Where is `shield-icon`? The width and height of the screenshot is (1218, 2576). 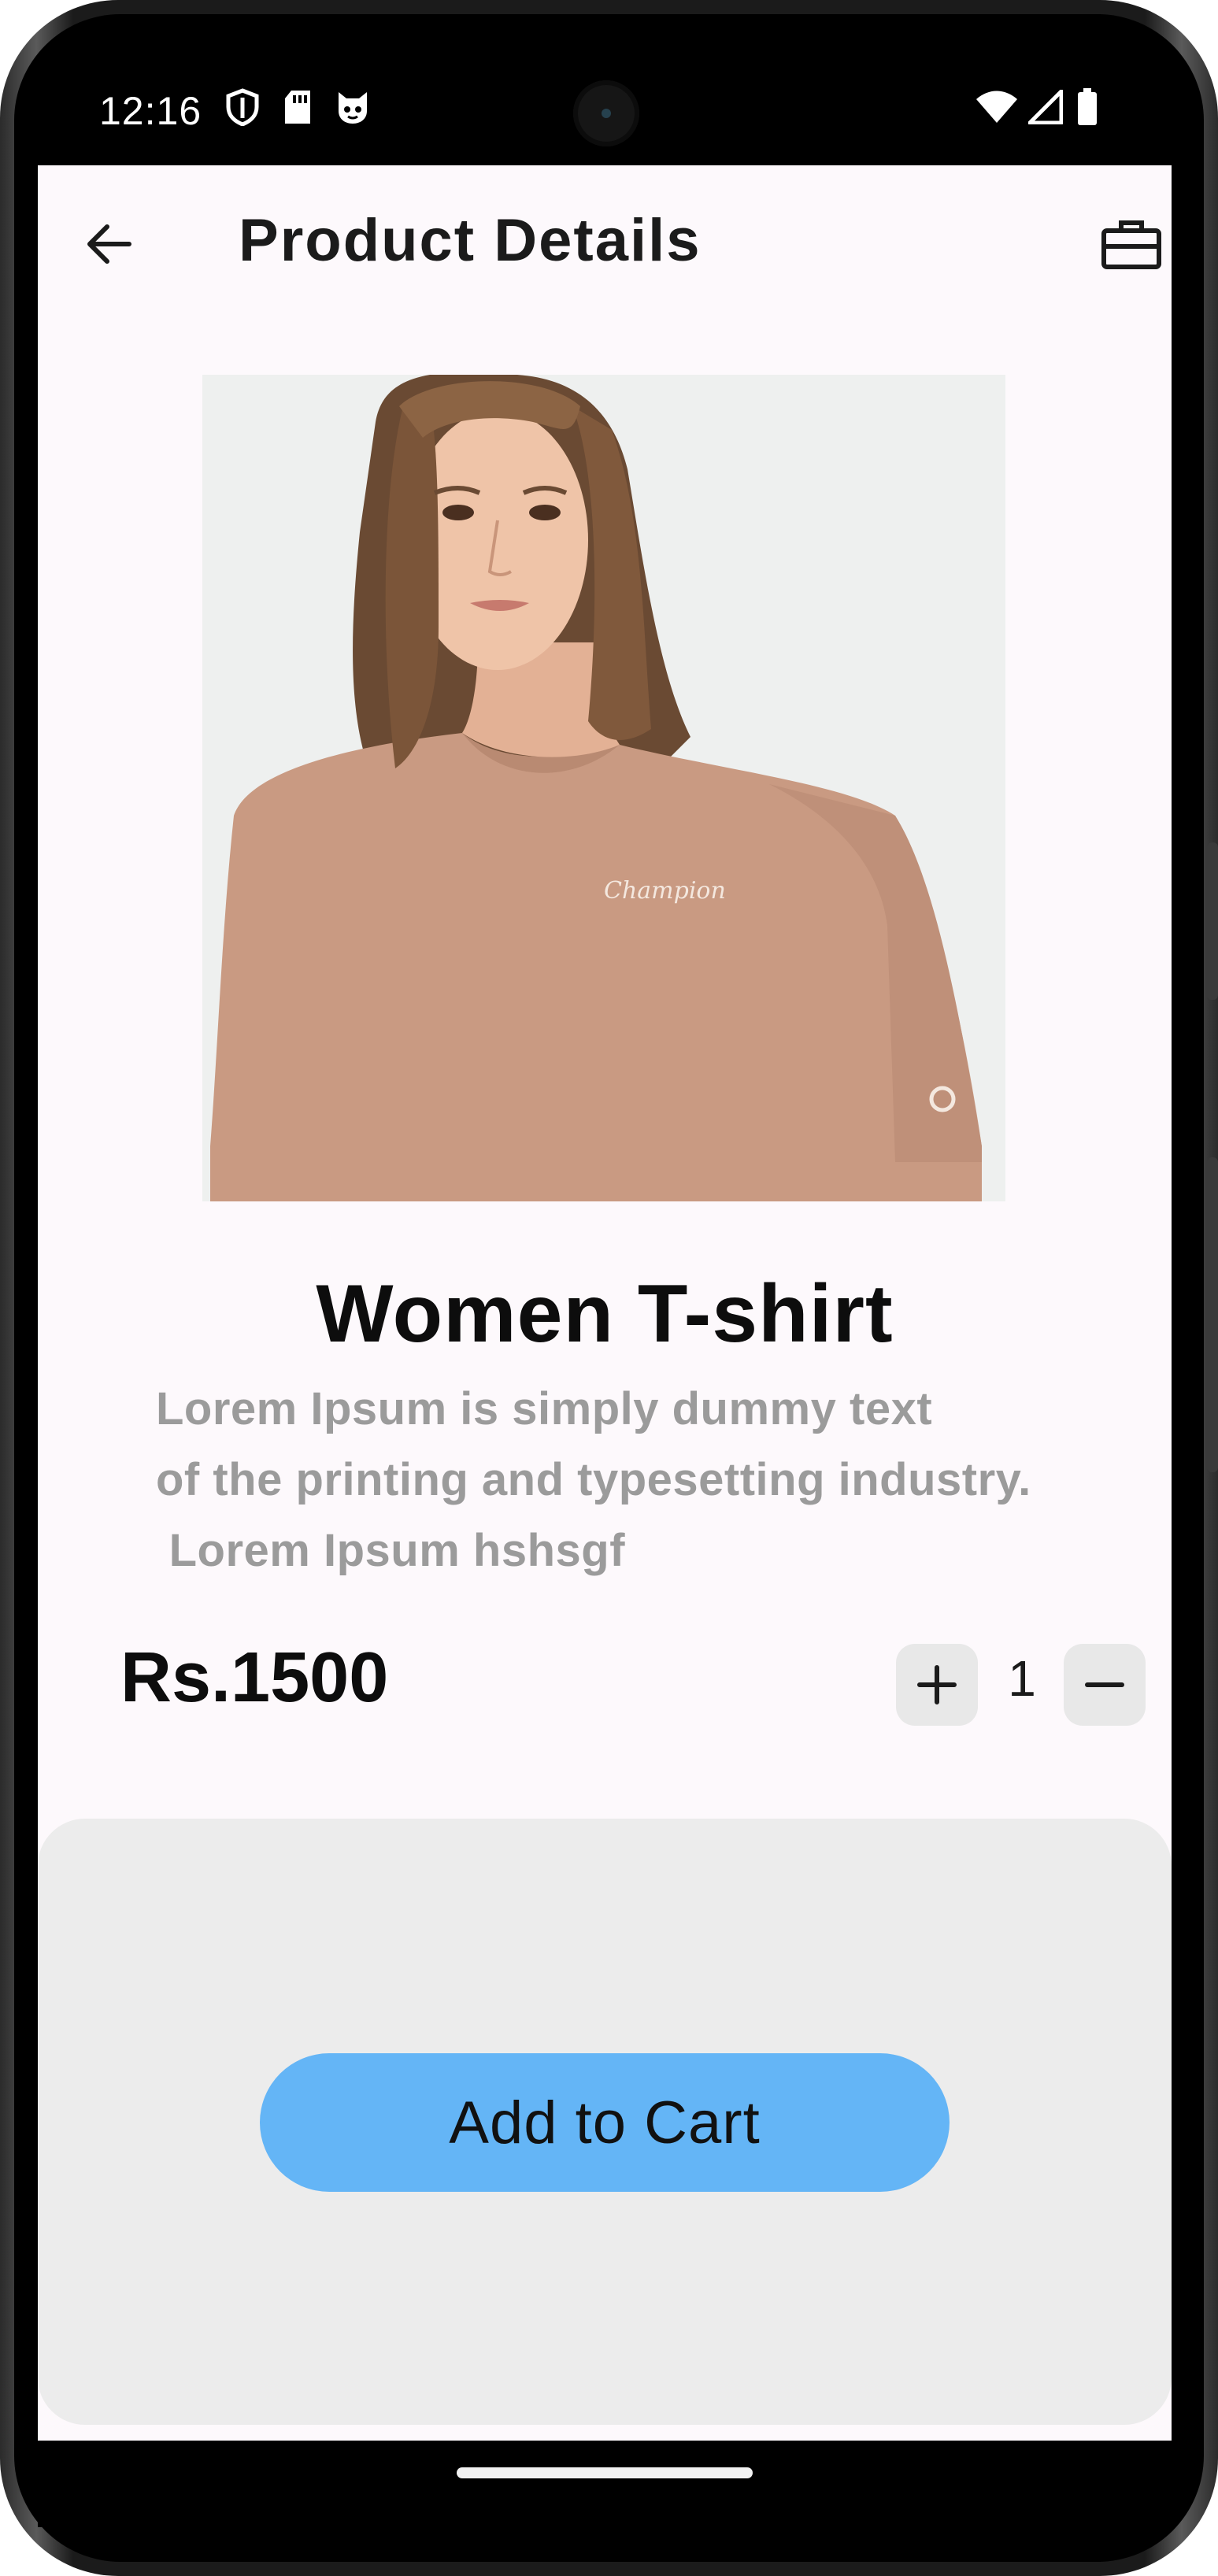 shield-icon is located at coordinates (243, 107).